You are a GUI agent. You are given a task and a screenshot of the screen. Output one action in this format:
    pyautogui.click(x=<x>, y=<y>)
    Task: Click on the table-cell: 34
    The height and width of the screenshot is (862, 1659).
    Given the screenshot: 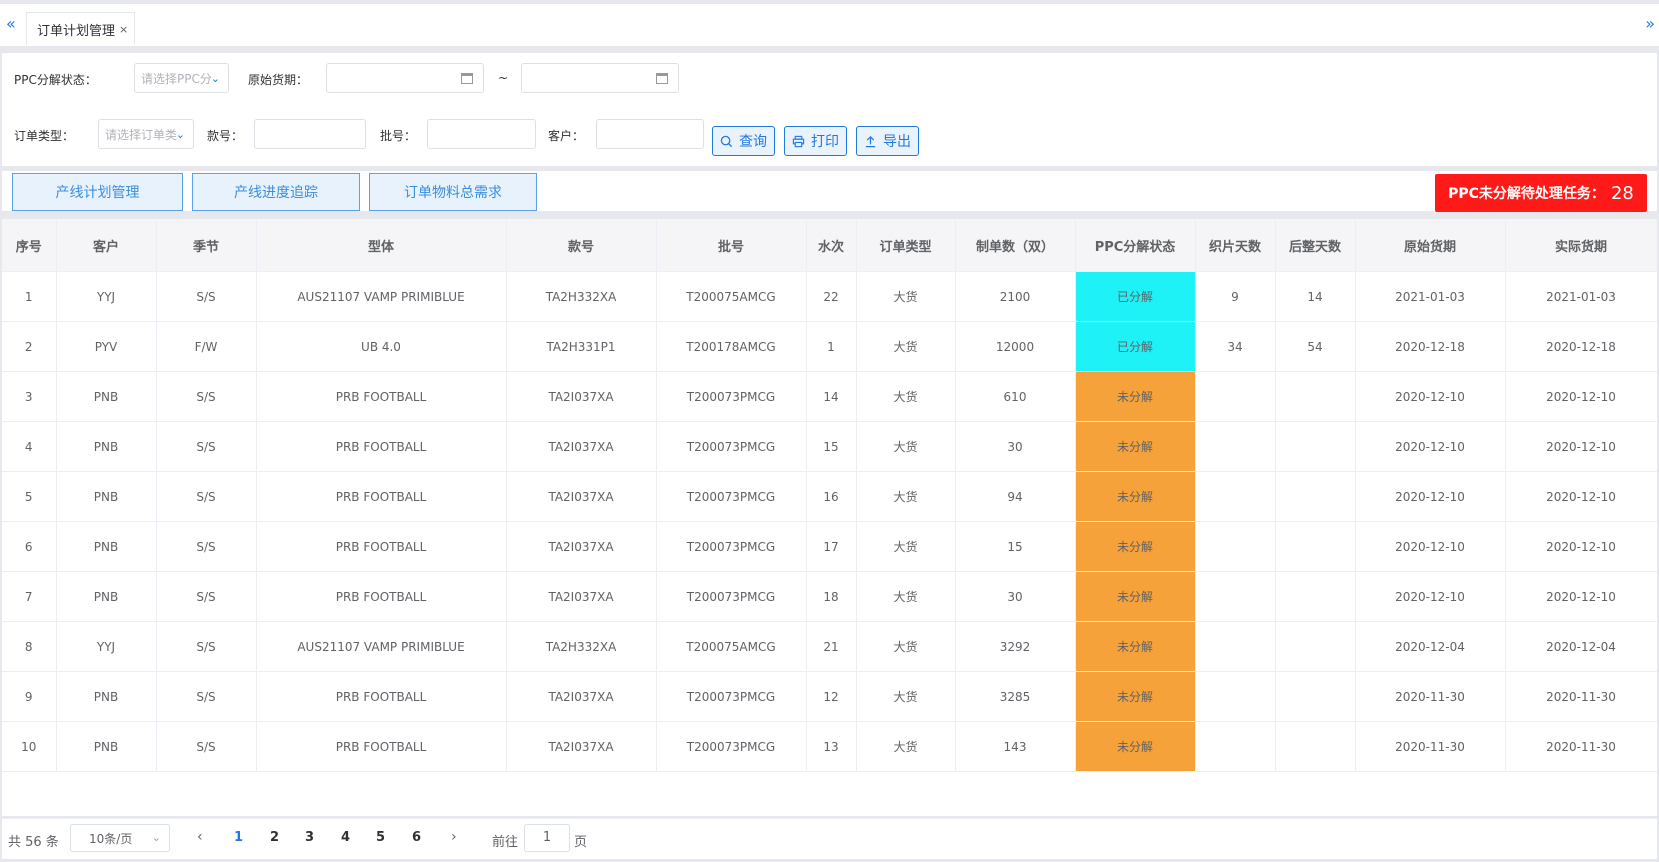 What is the action you would take?
    pyautogui.click(x=1235, y=346)
    